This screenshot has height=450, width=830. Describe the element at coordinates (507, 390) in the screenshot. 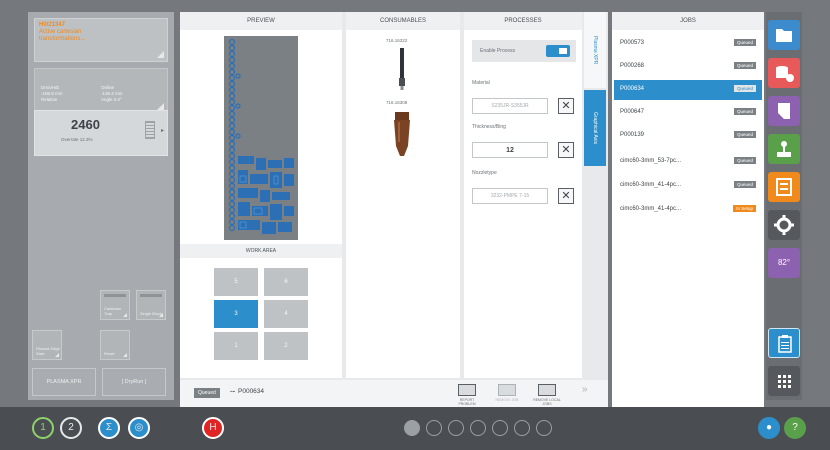

I see `remove-job-icon` at that location.